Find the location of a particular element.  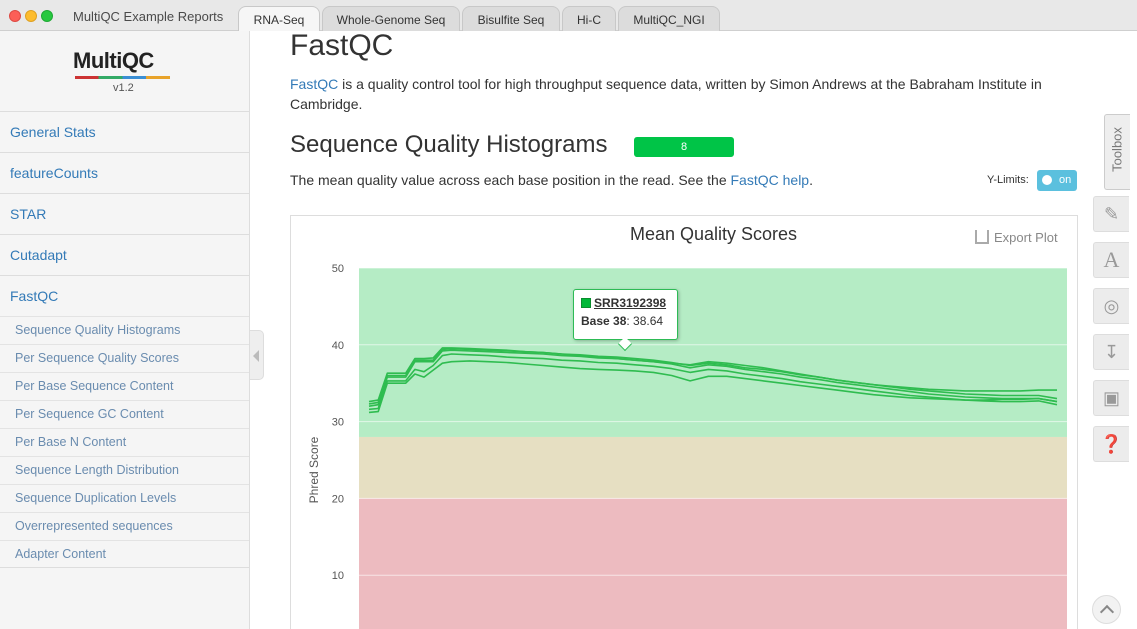

sidebar-subitem-per-sequence-gc-content: Per Sequence GC Content is located at coordinates (124, 414).